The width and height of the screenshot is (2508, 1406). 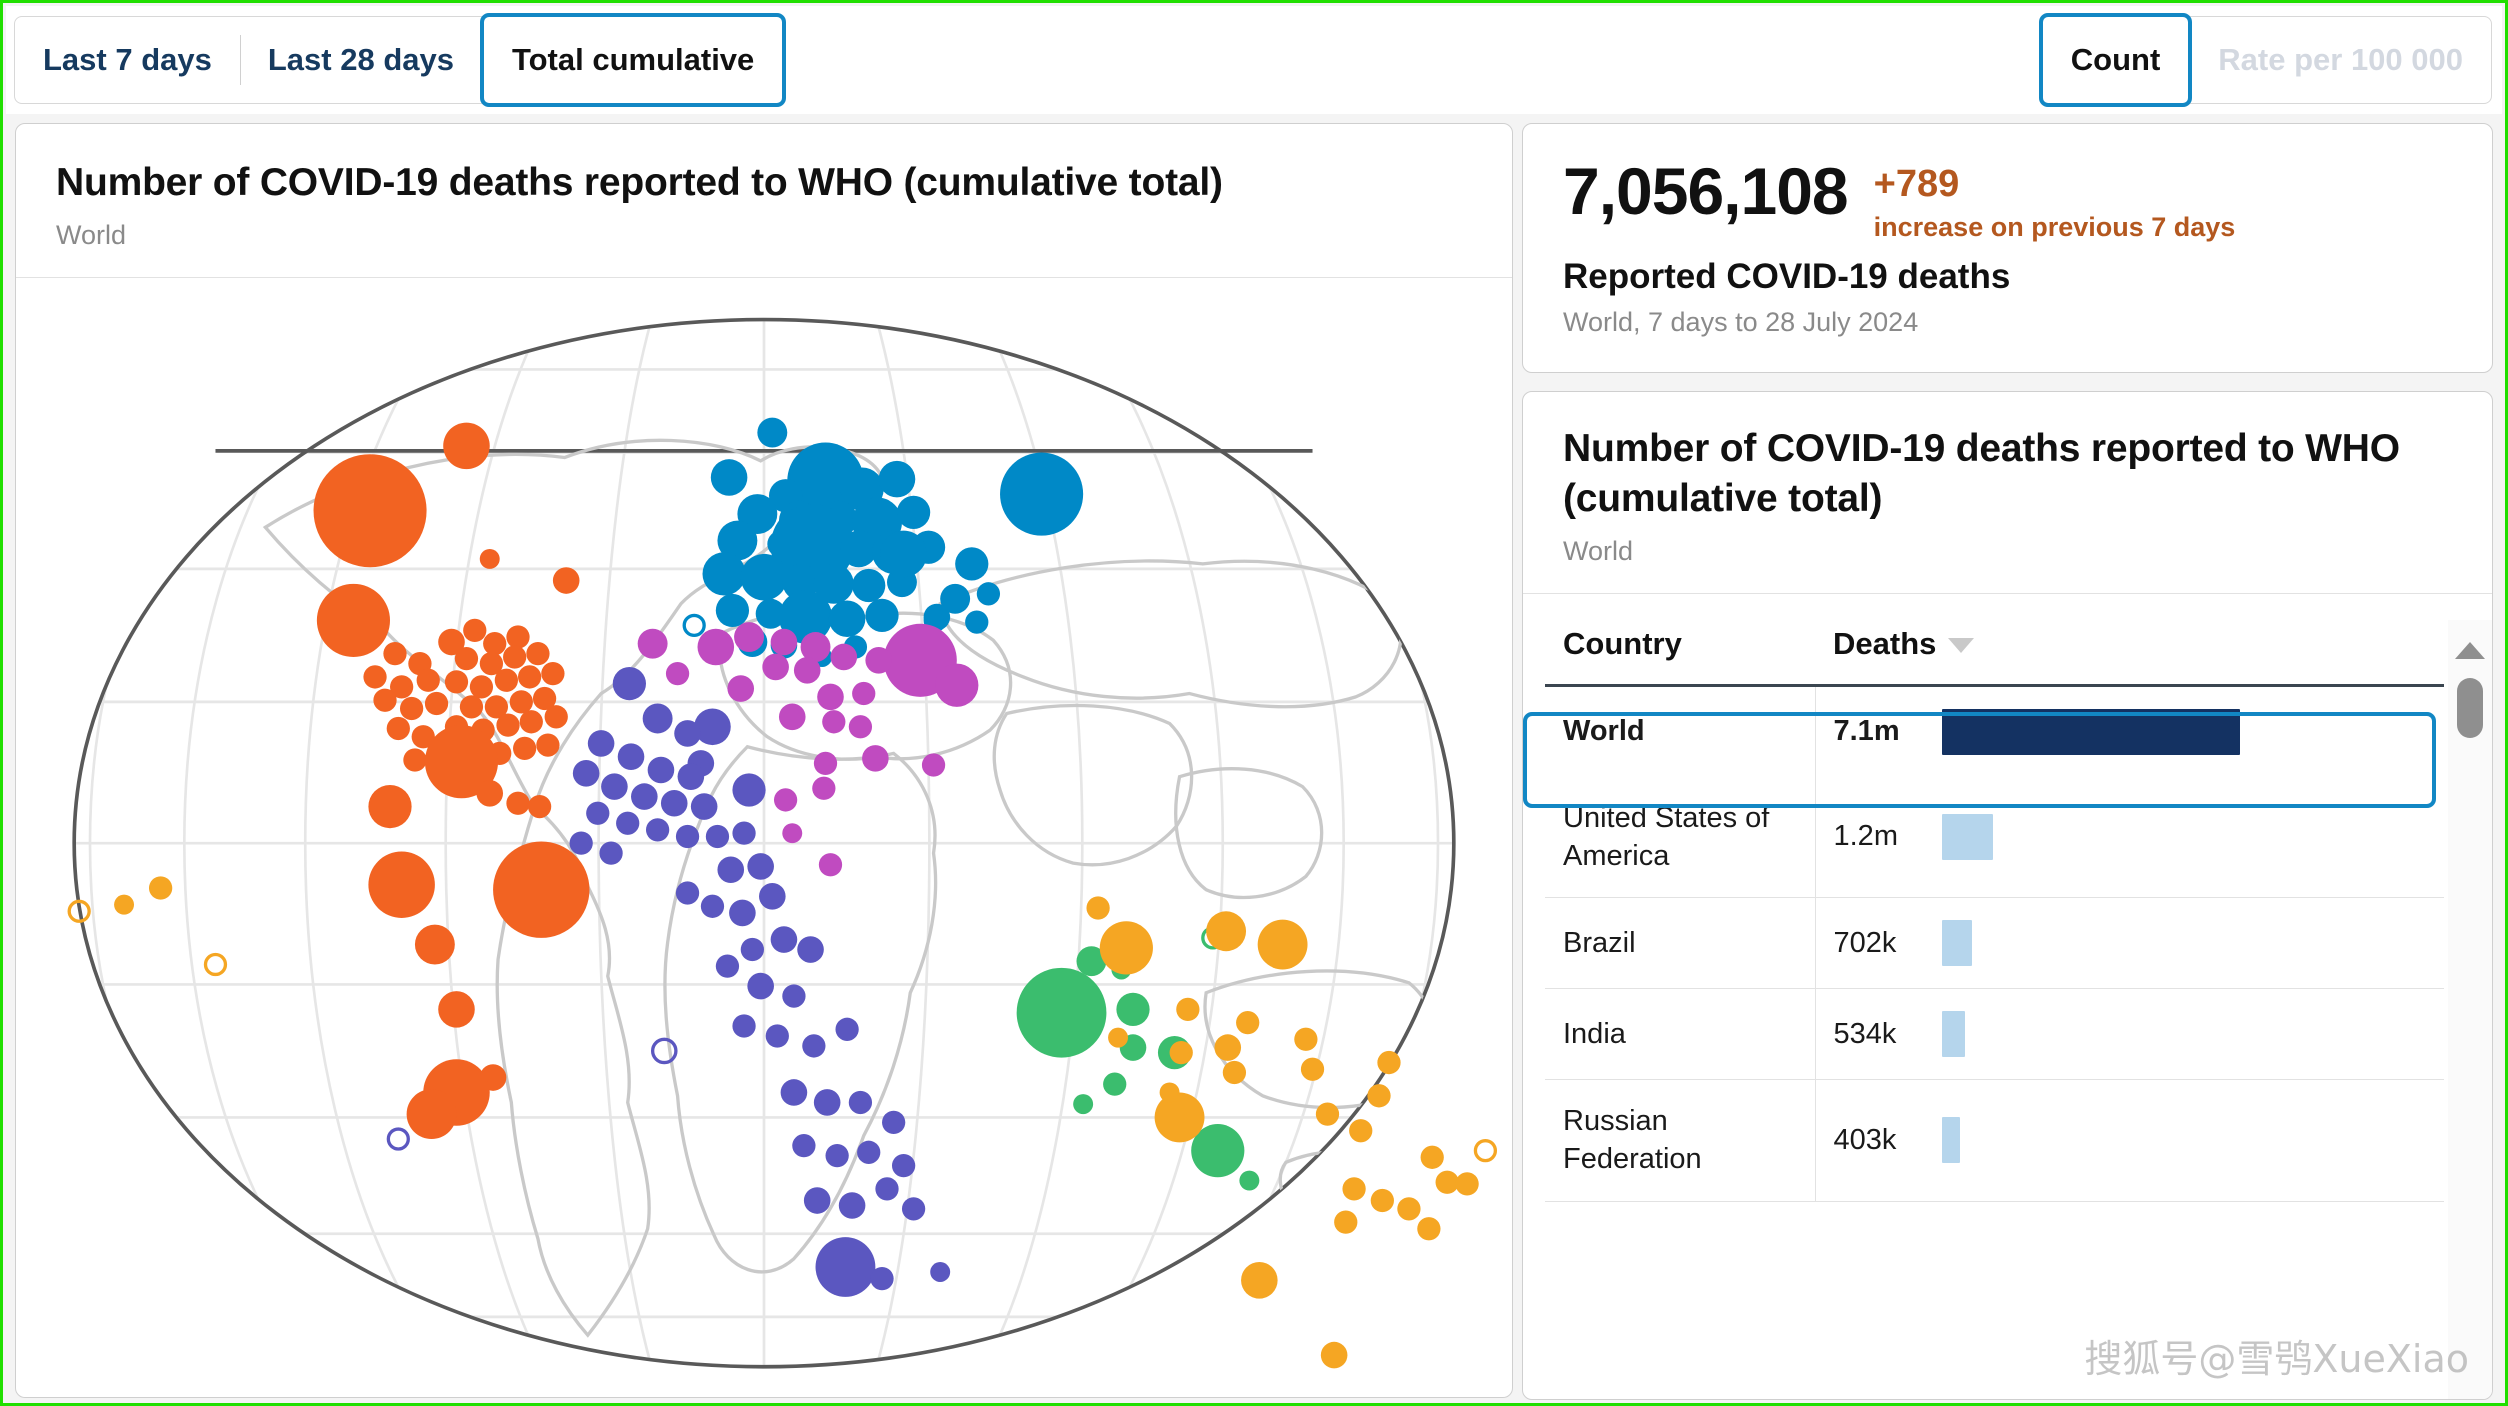 I want to click on deaths-value: 403k, so click(x=1865, y=1139).